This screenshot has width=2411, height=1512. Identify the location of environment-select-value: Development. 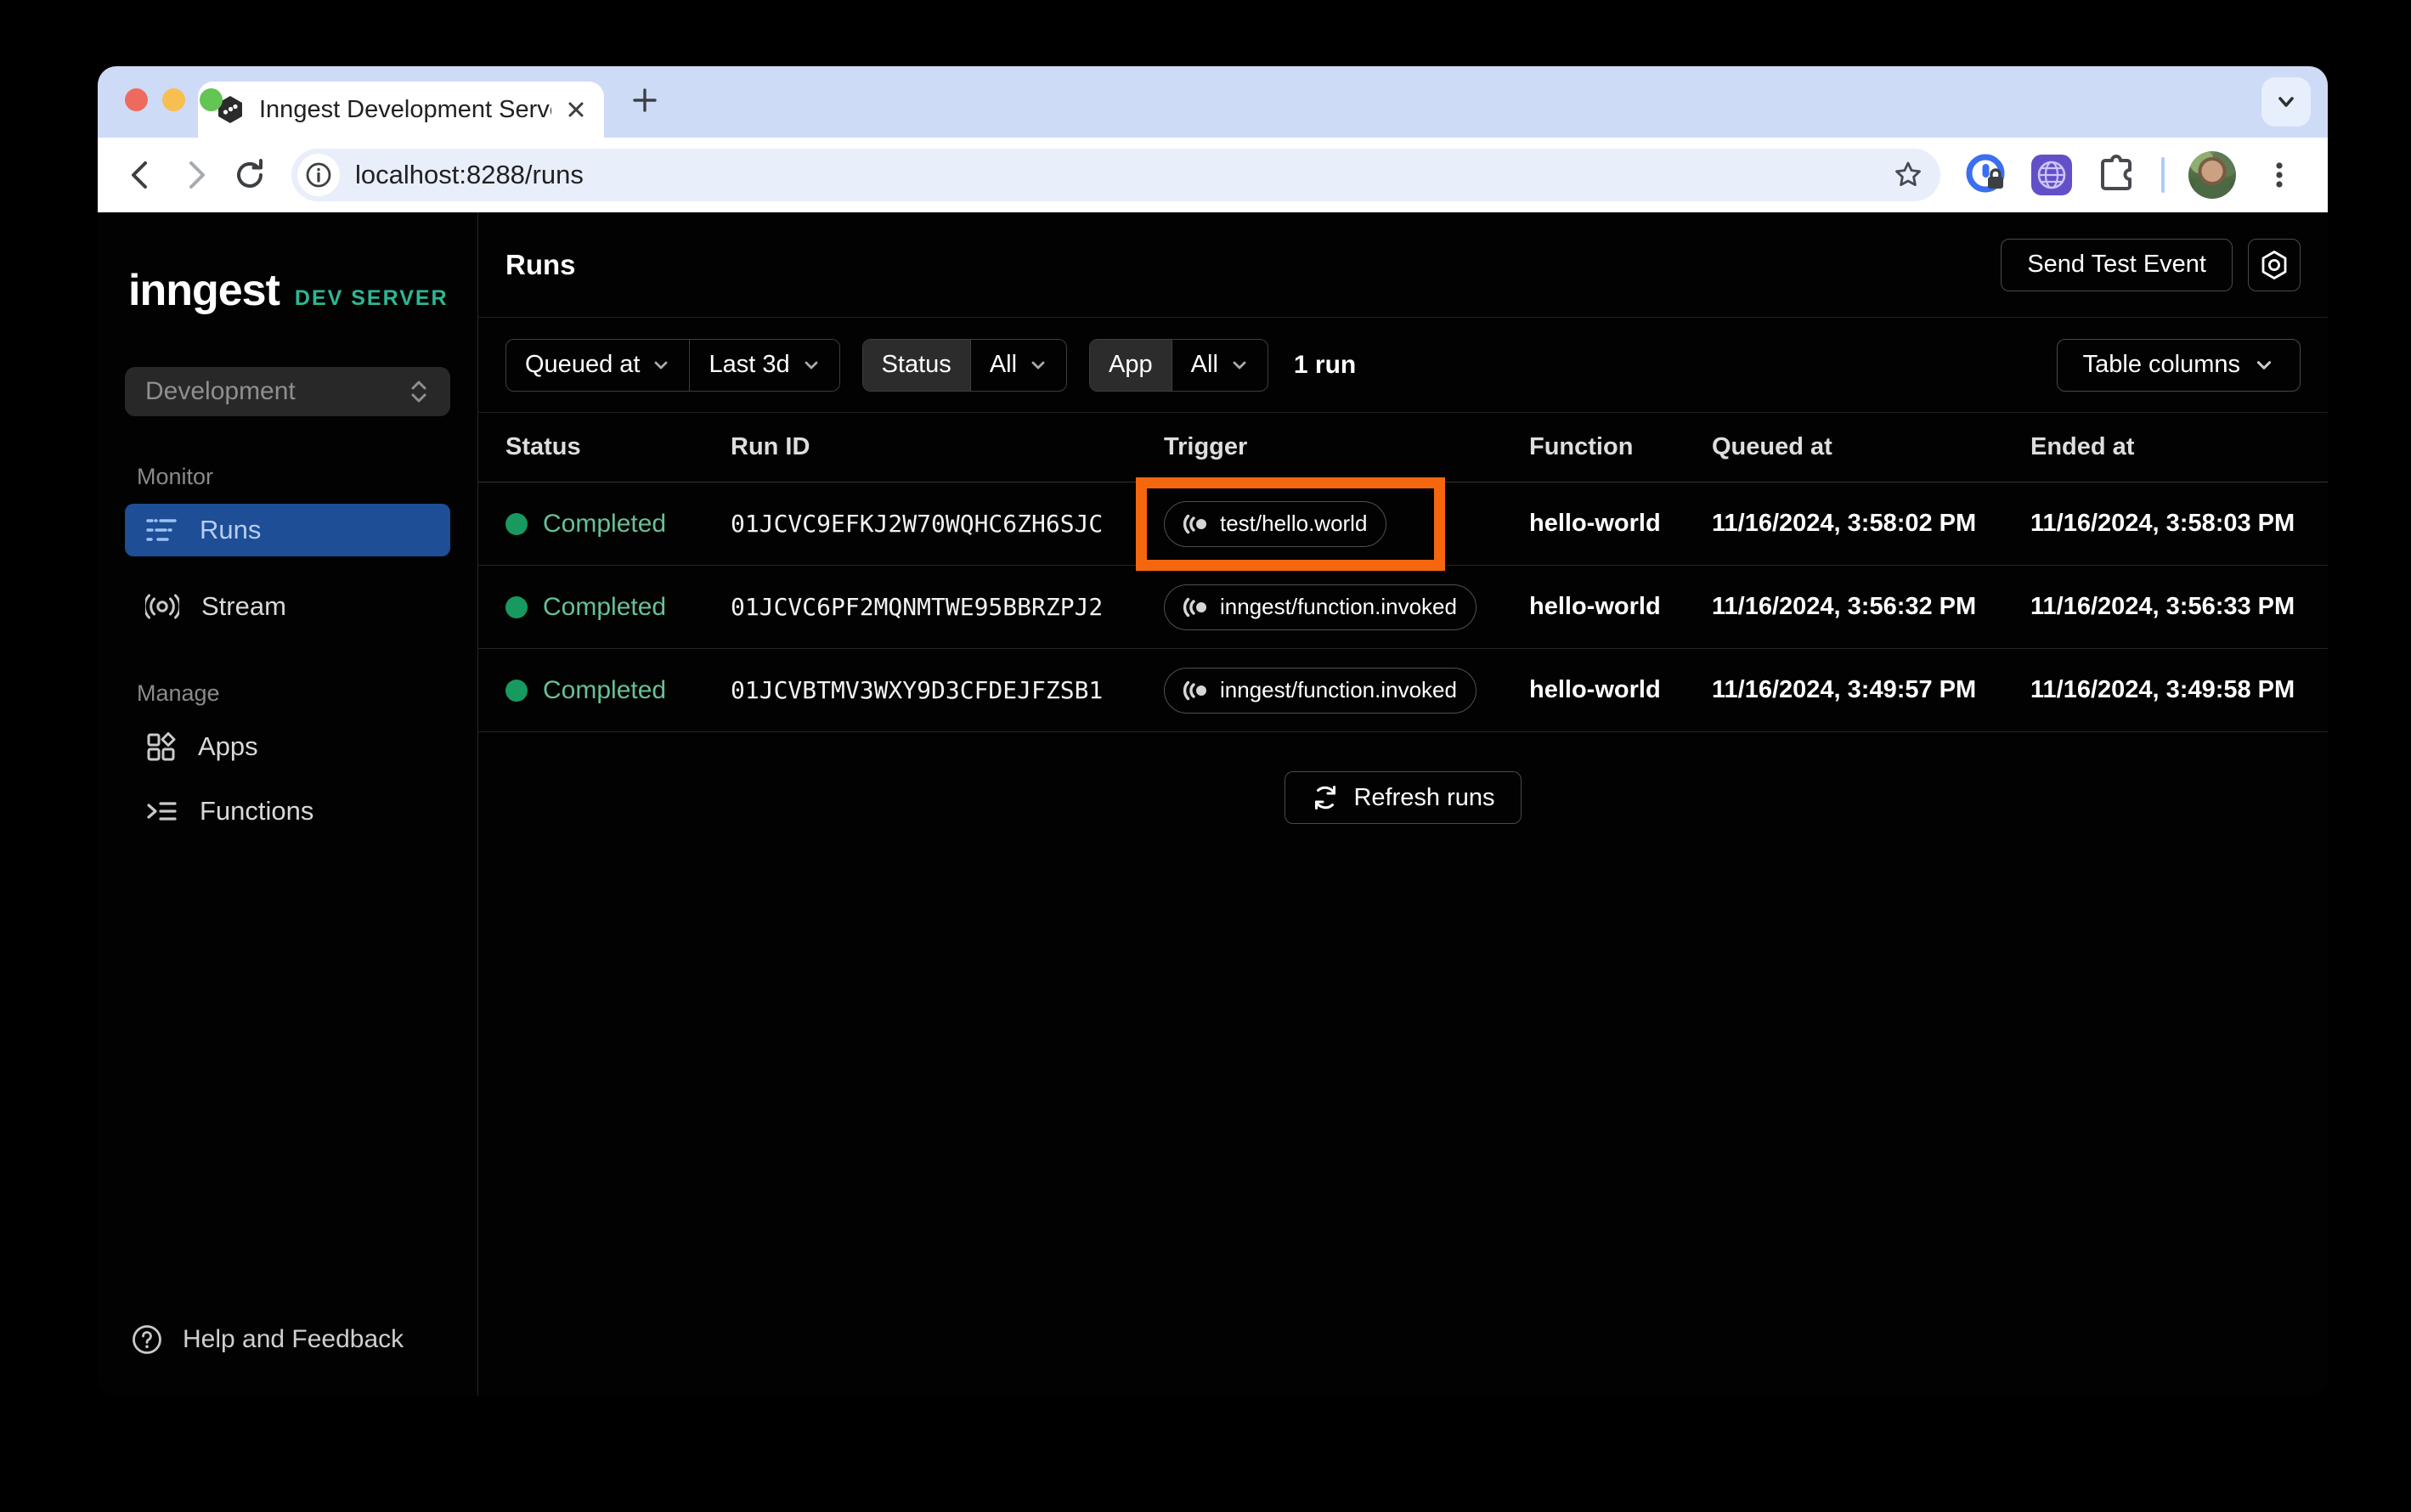
(220, 391).